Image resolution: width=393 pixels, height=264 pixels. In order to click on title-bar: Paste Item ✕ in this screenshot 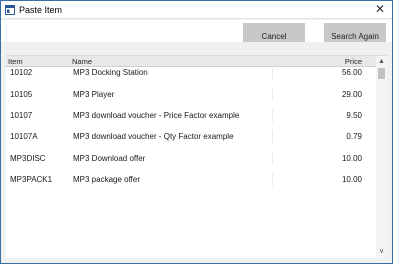, I will do `click(196, 10)`.